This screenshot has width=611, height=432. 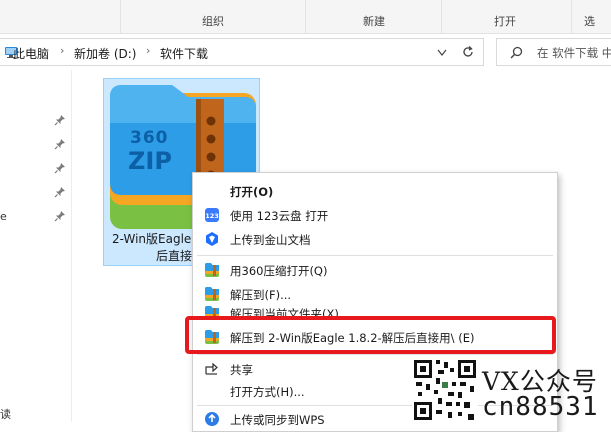 What do you see at coordinates (505, 21) in the screenshot?
I see `ribbon-label-open: 打开` at bounding box center [505, 21].